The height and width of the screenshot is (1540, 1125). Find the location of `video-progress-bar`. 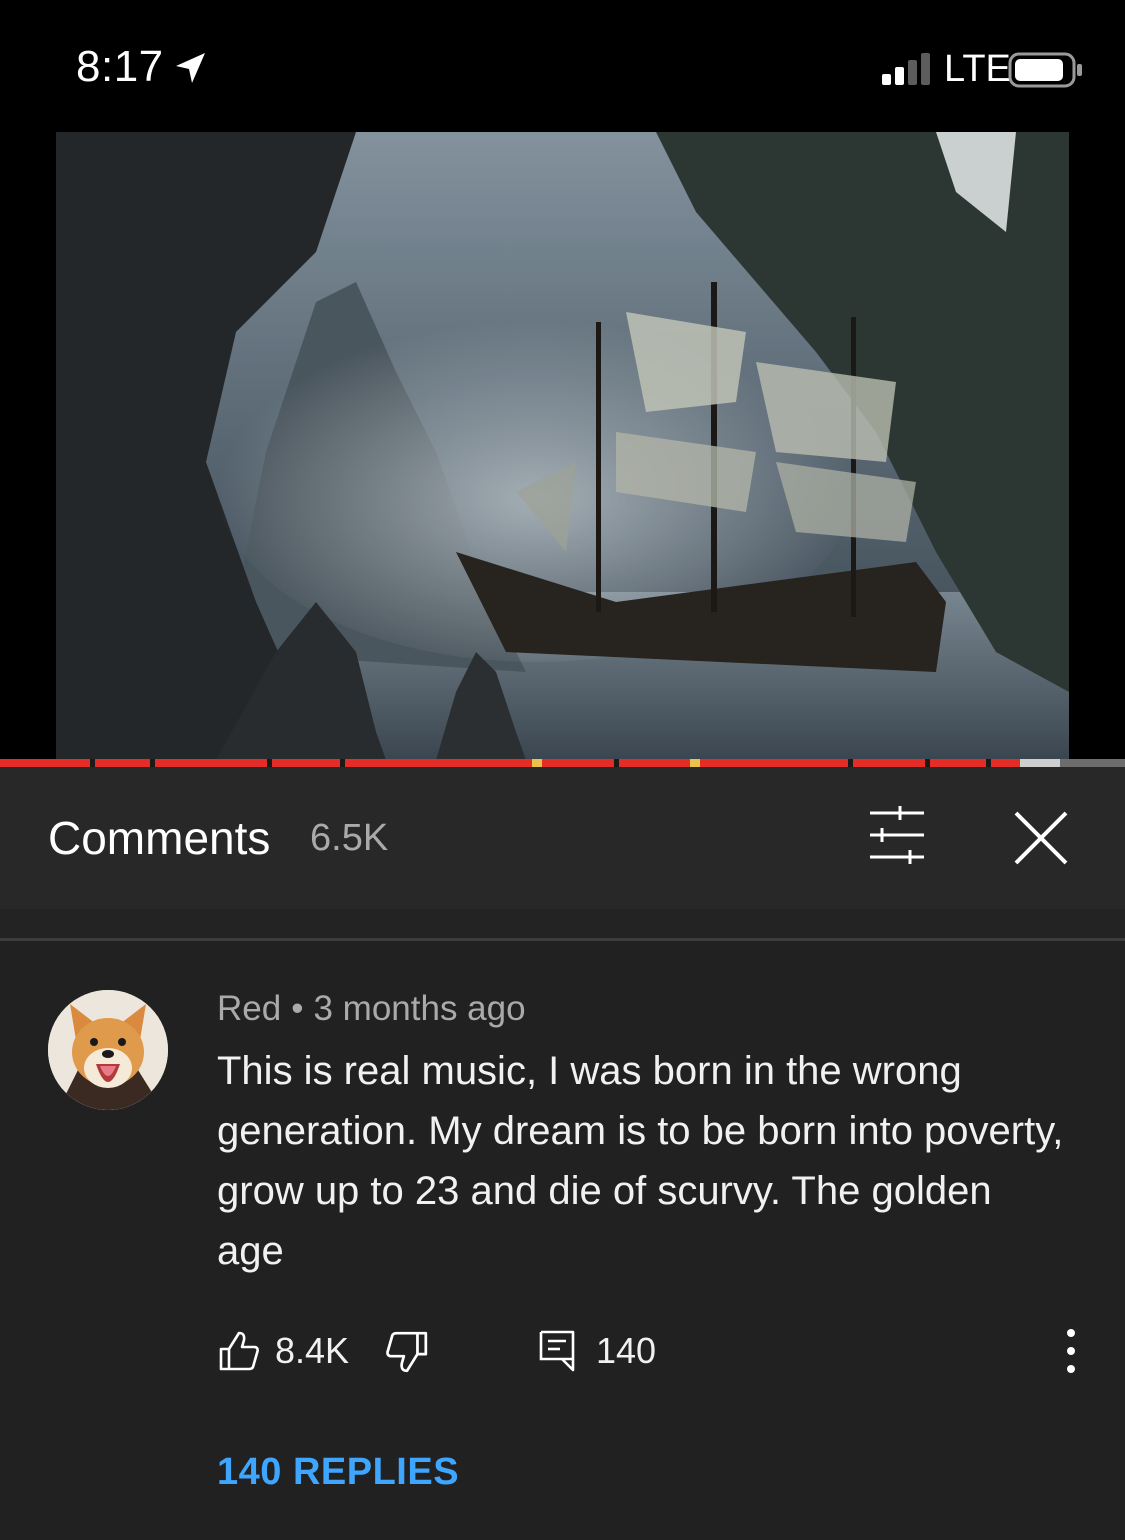

video-progress-bar is located at coordinates (562, 763).